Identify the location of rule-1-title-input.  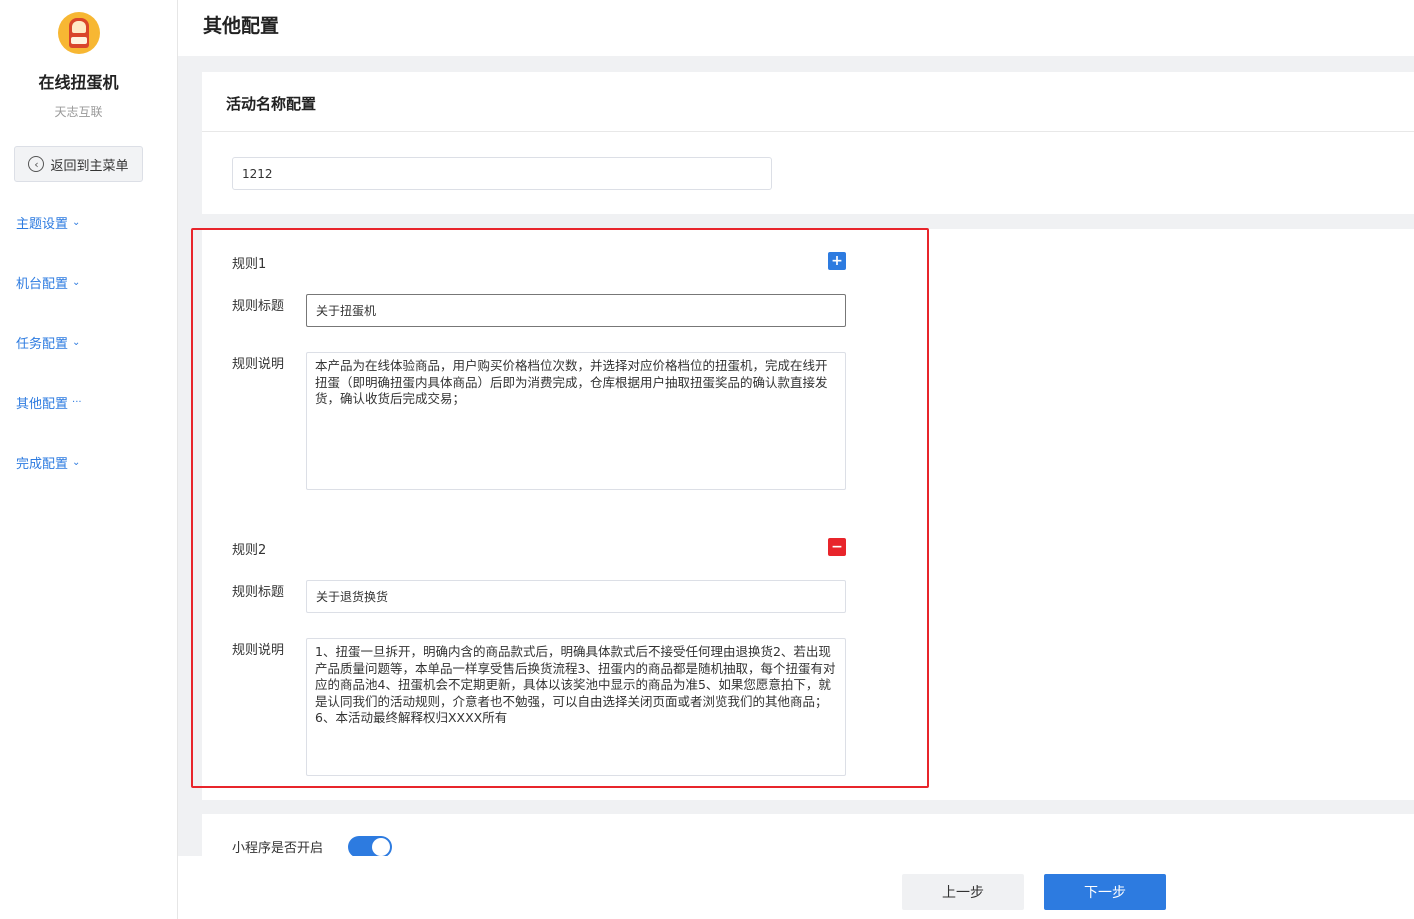
(576, 310).